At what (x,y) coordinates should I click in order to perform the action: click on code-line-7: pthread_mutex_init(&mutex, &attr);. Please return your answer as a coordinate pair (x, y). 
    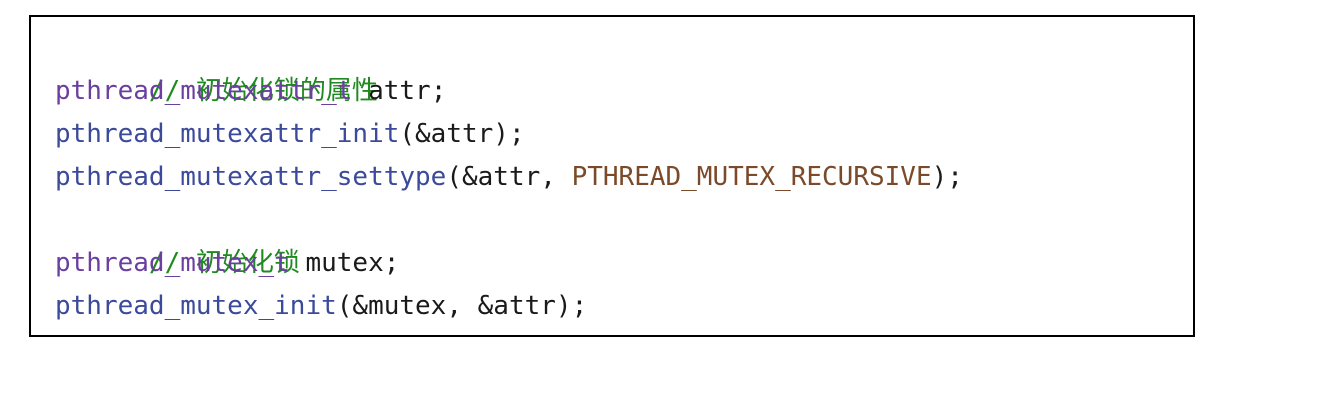
    Looking at the image, I should click on (509, 306).